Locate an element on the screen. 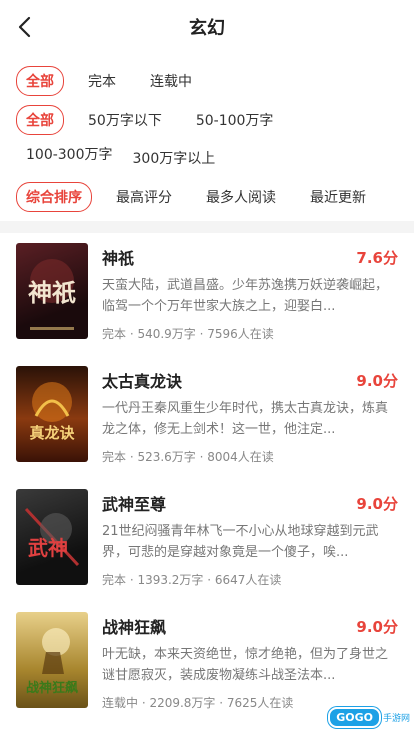 This screenshot has width=414, height=736. cover-title: 神祇 is located at coordinates (52, 292).